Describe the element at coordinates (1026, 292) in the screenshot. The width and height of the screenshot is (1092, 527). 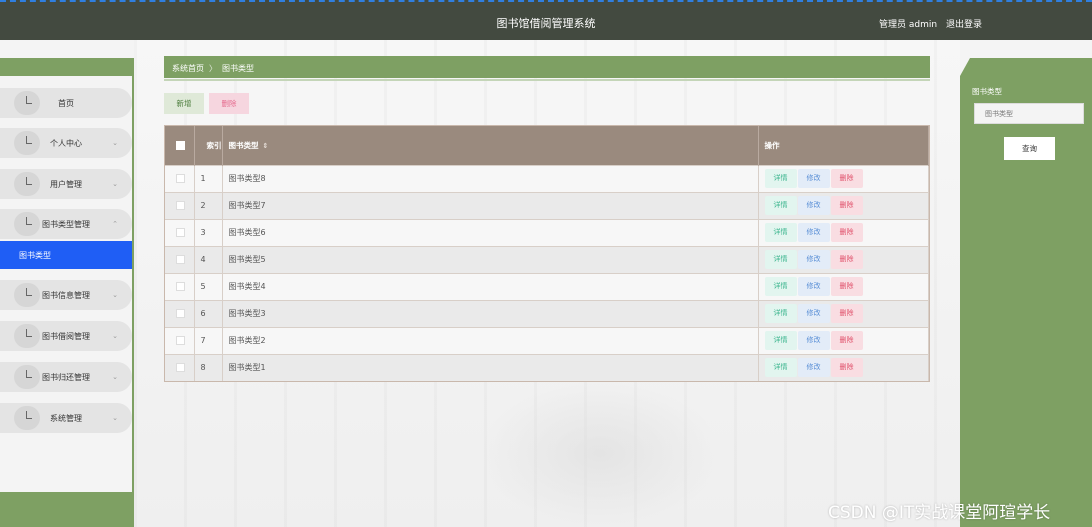
I see `search-panel` at that location.